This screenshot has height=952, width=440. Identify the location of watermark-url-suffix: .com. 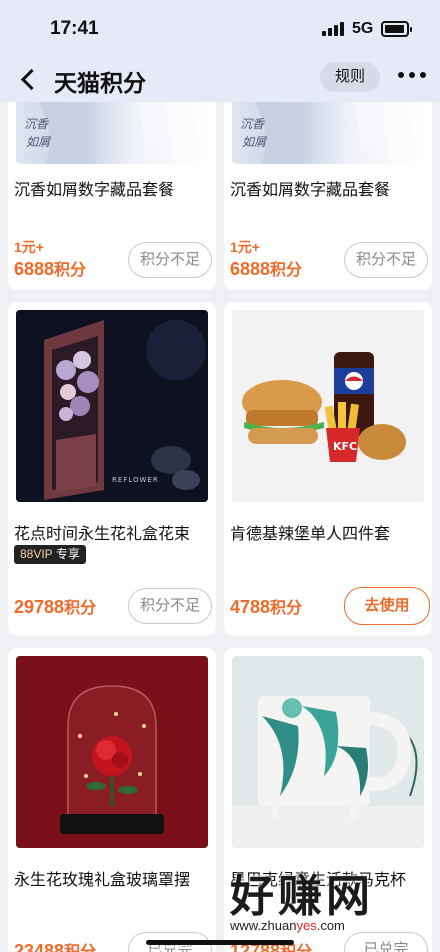
(330, 925).